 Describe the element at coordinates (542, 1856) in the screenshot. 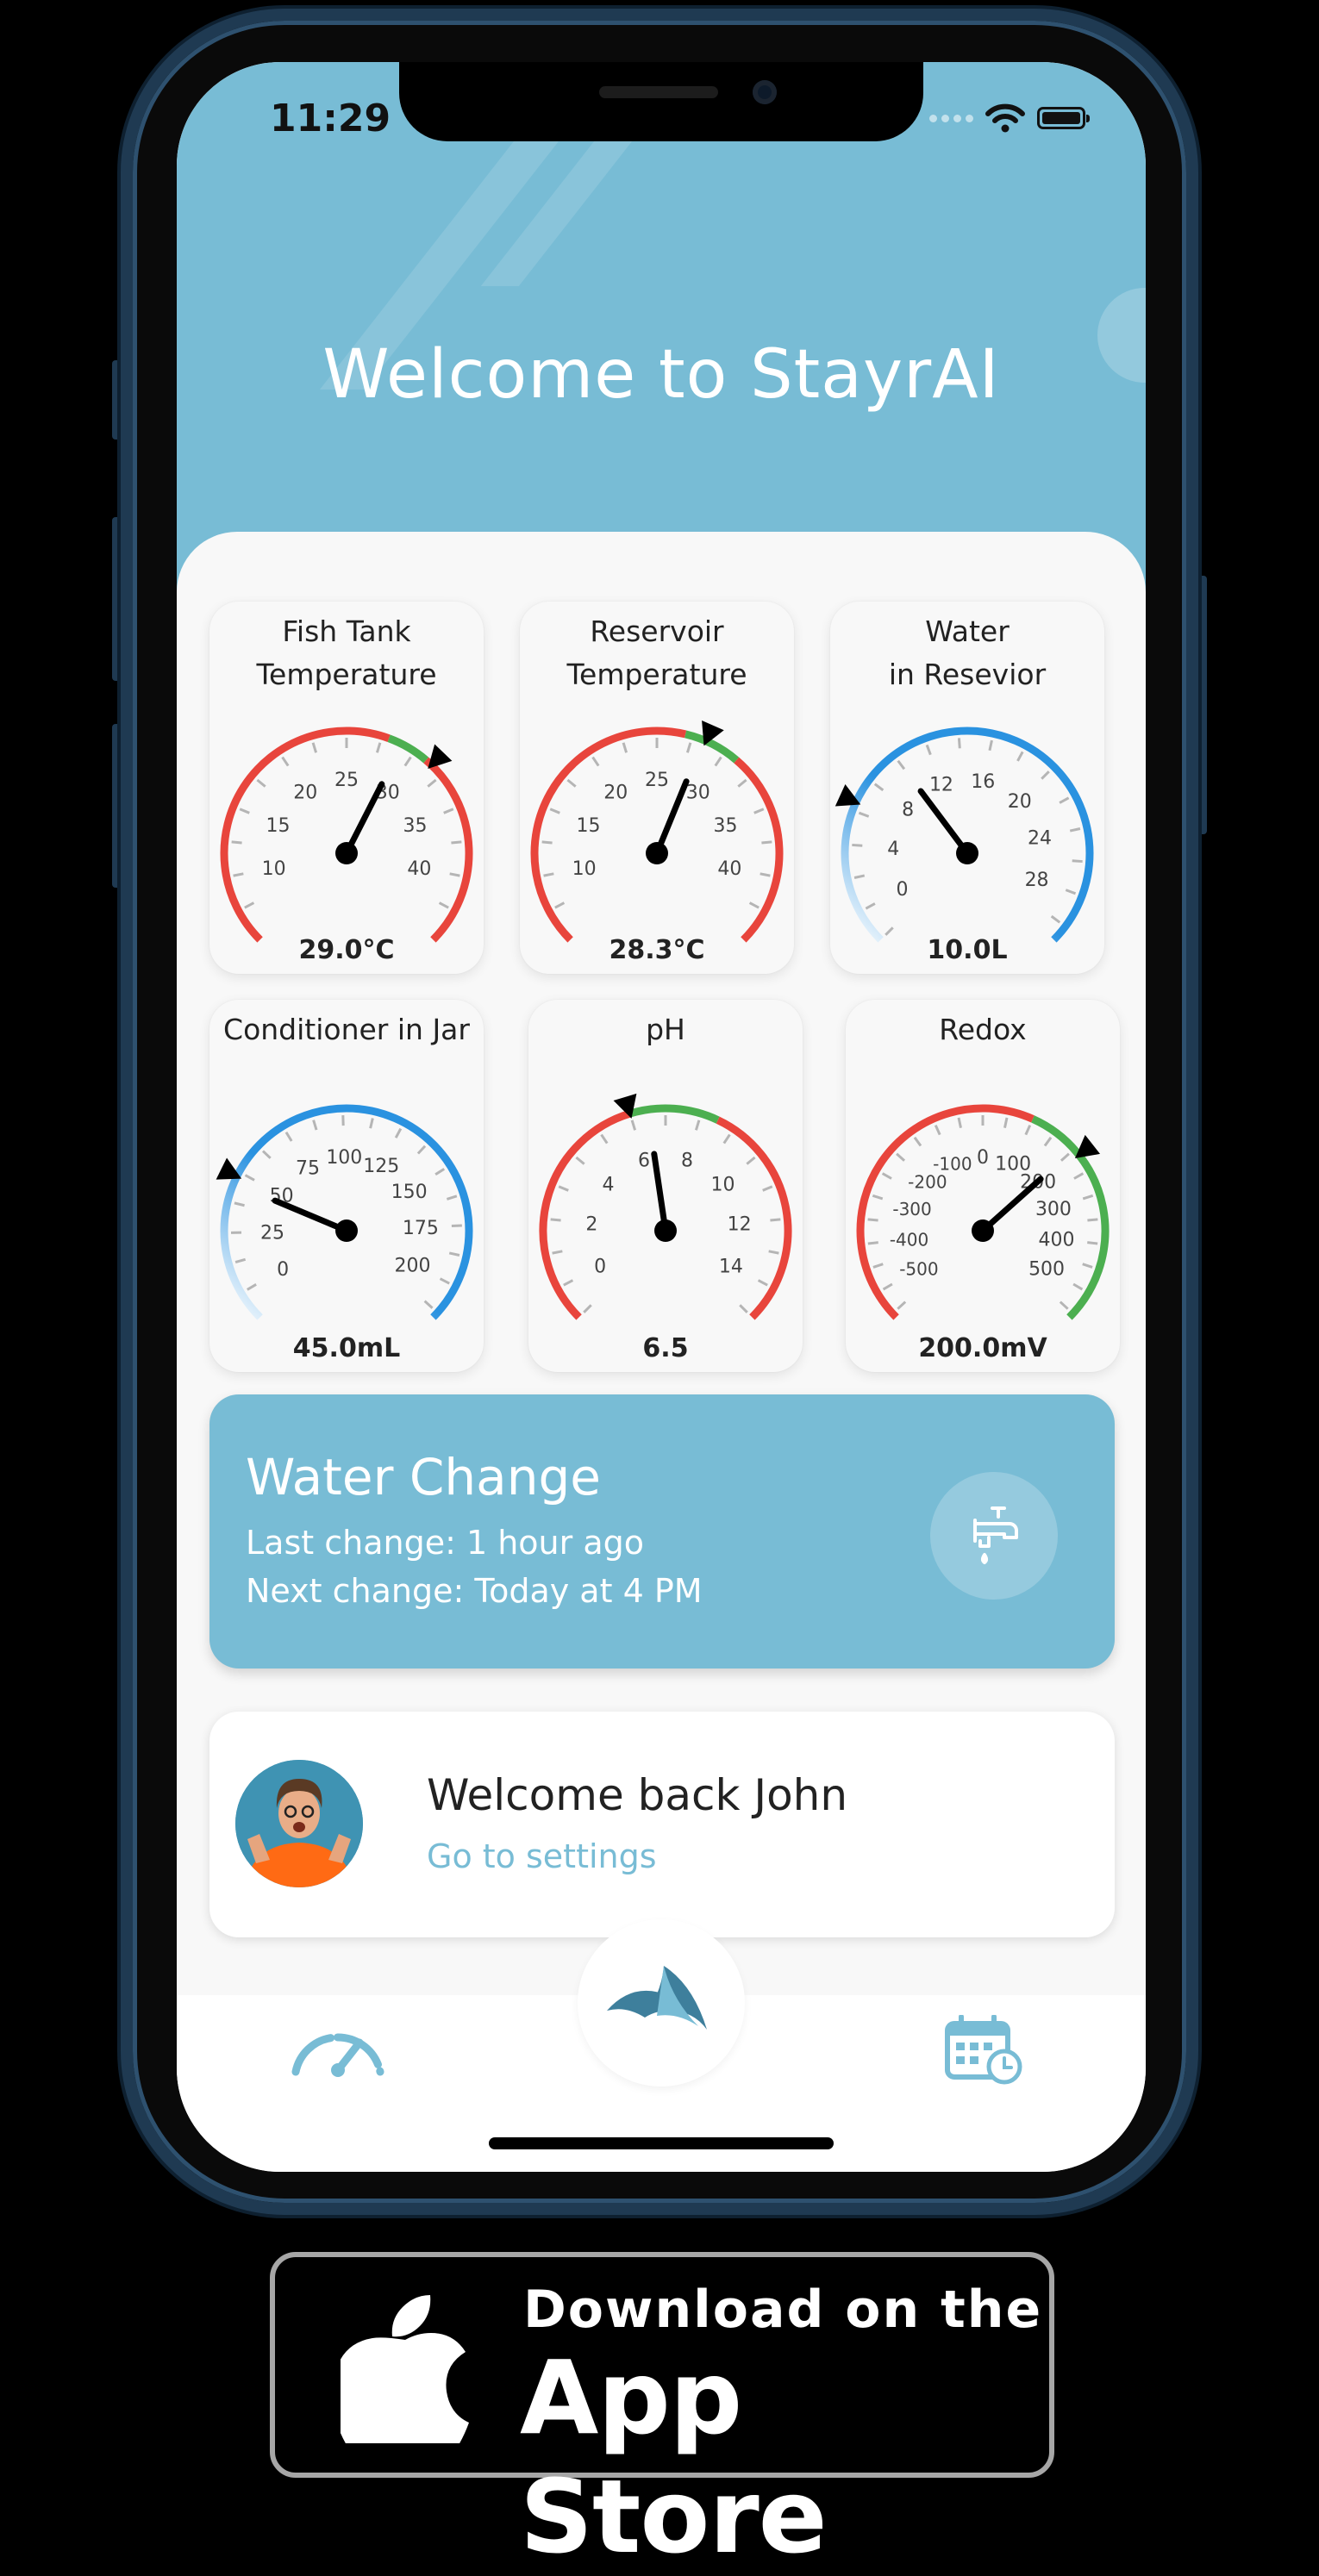

I see `go-to-settings-link: Go to settings` at that location.